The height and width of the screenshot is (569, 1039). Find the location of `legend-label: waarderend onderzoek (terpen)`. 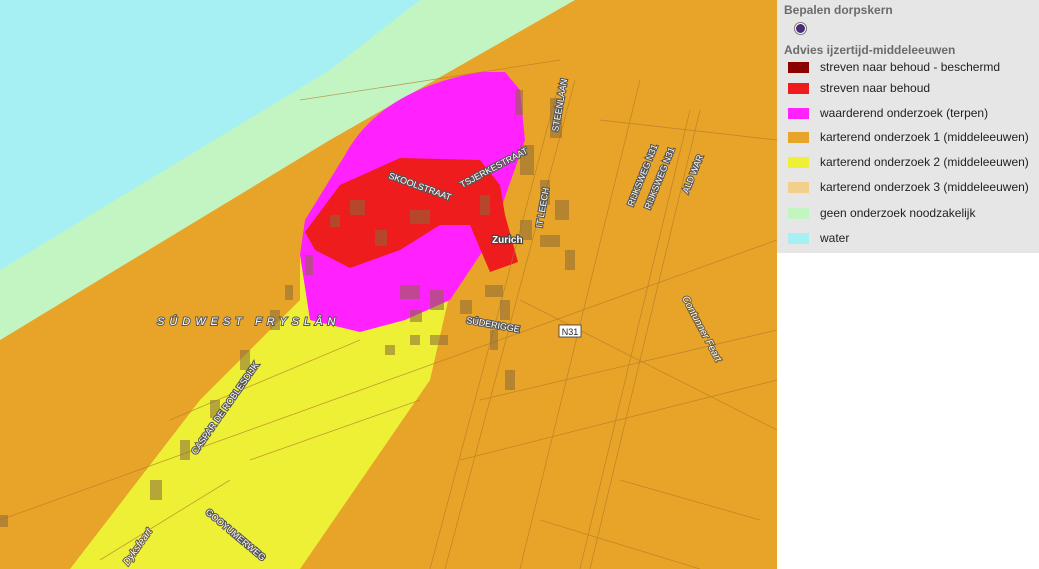

legend-label: waarderend onderzoek (terpen) is located at coordinates (904, 113).